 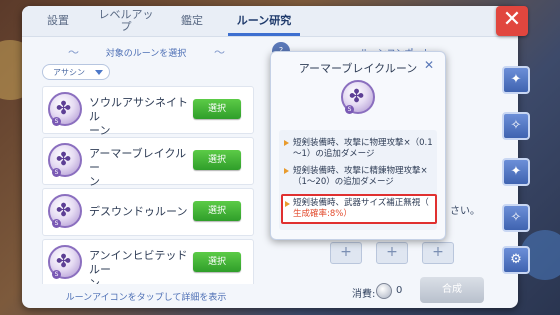 What do you see at coordinates (138, 116) in the screenshot?
I see `rune-name: ソウルアサシネイトル ーン` at bounding box center [138, 116].